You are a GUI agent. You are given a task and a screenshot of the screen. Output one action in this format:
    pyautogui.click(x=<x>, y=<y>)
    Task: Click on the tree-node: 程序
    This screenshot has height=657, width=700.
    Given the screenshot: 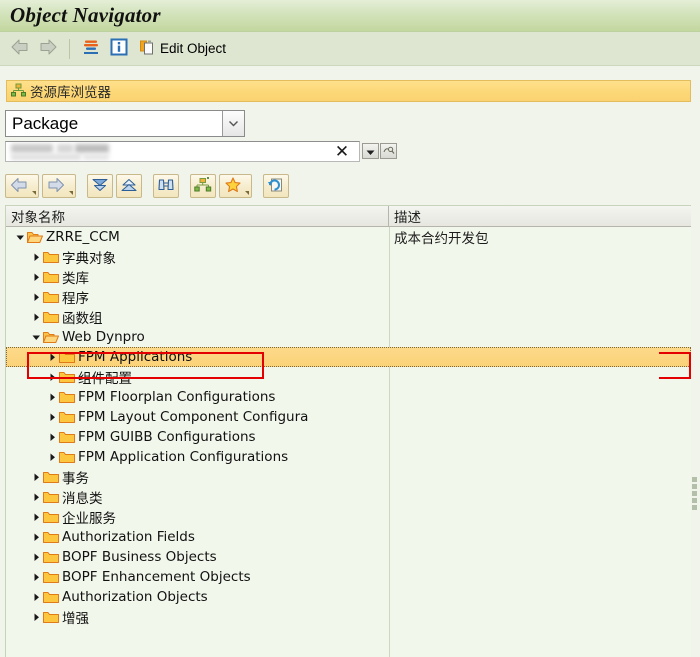 What is the action you would take?
    pyautogui.click(x=197, y=297)
    